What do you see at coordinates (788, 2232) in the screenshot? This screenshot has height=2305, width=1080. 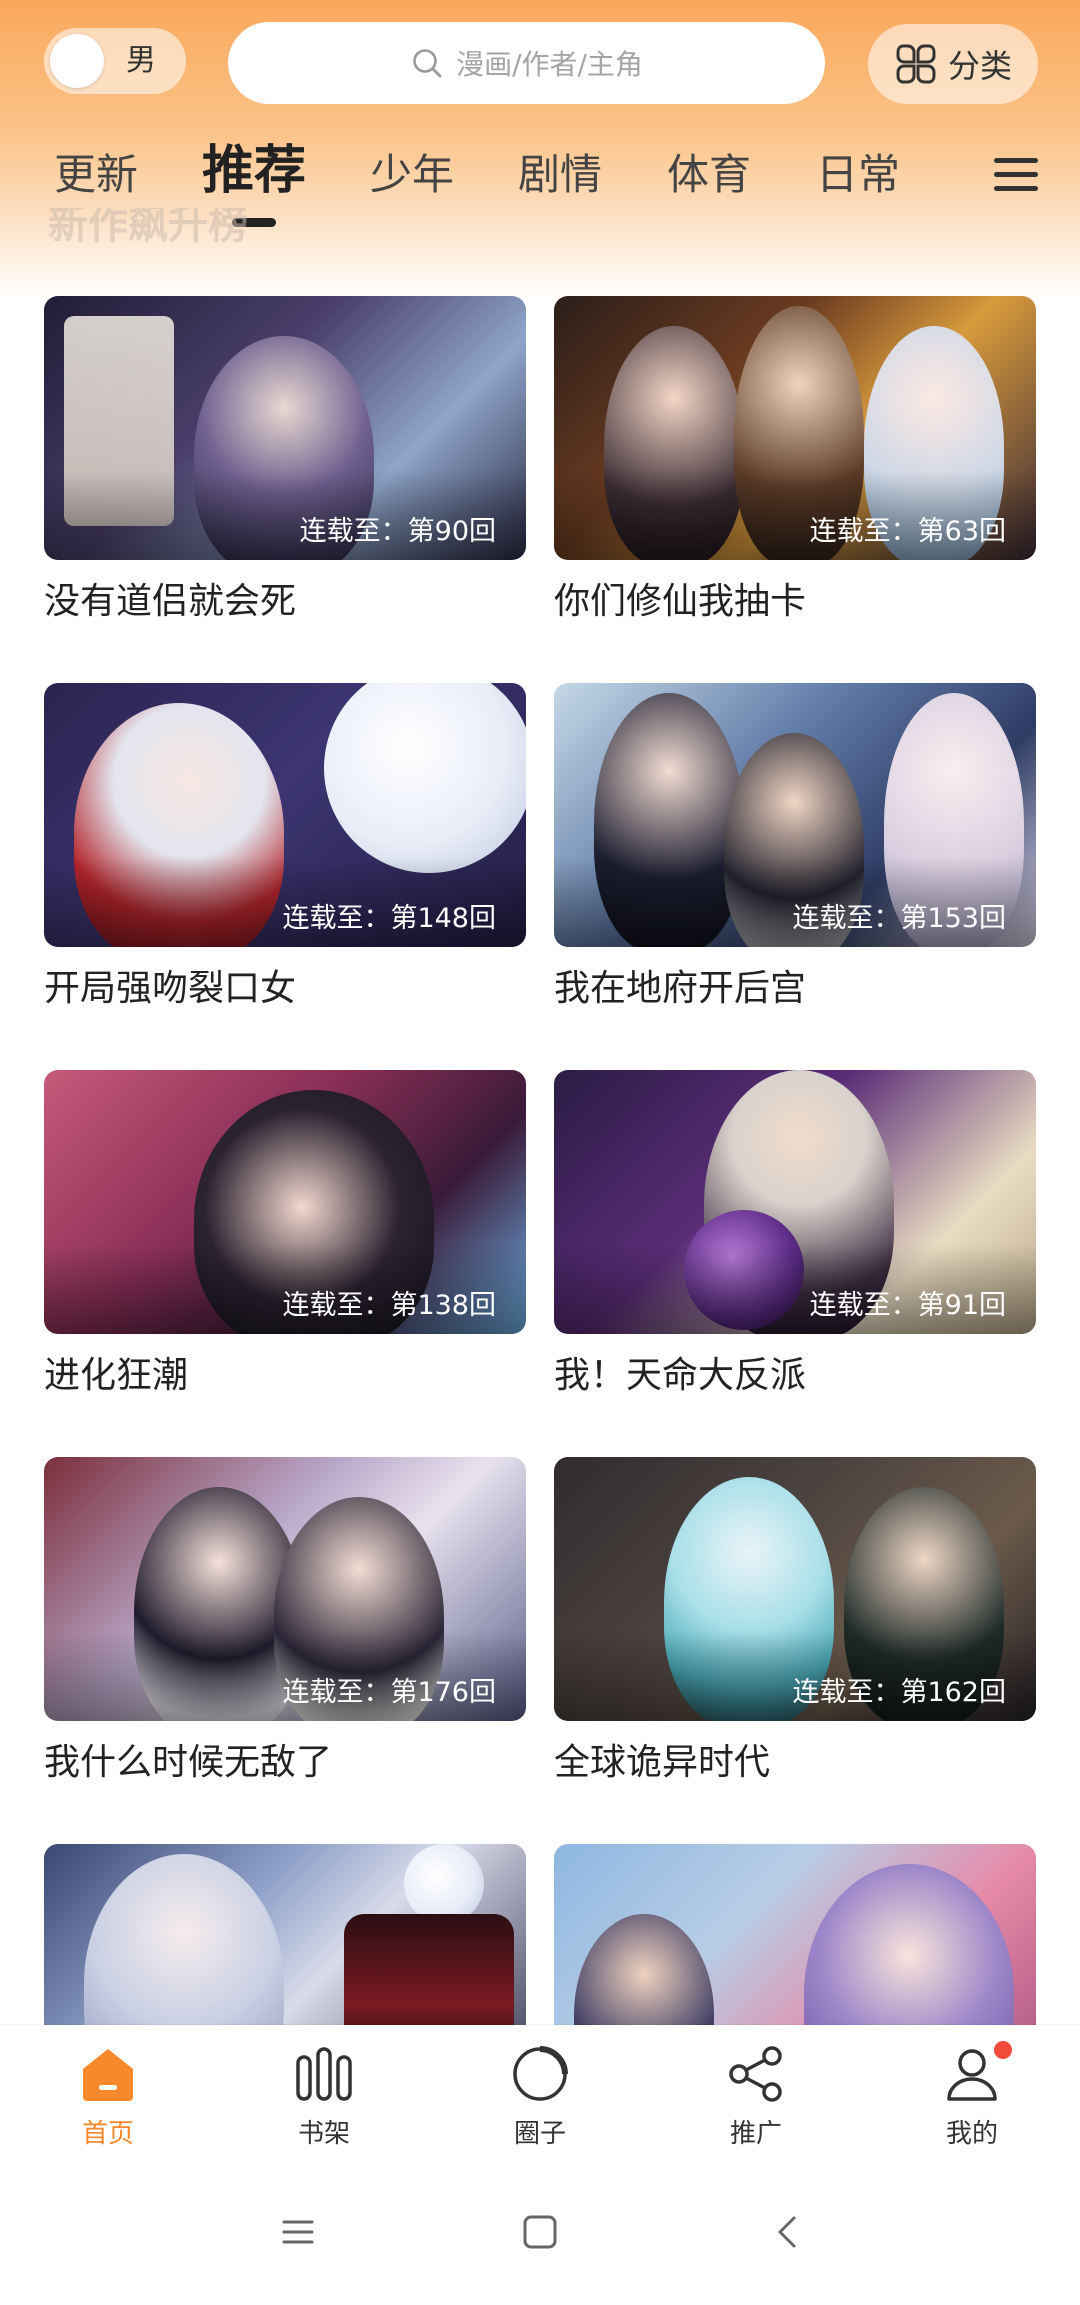 I see `back-icon` at bounding box center [788, 2232].